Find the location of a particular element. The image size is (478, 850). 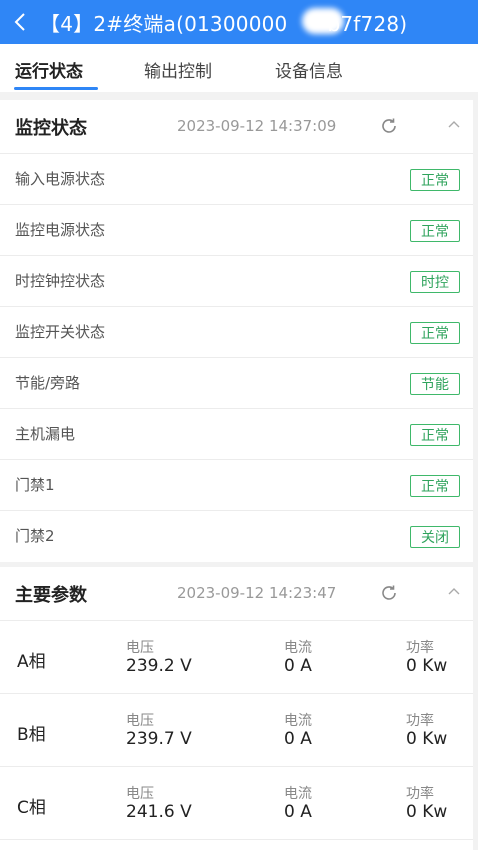

status-badge: 时控 is located at coordinates (435, 282).